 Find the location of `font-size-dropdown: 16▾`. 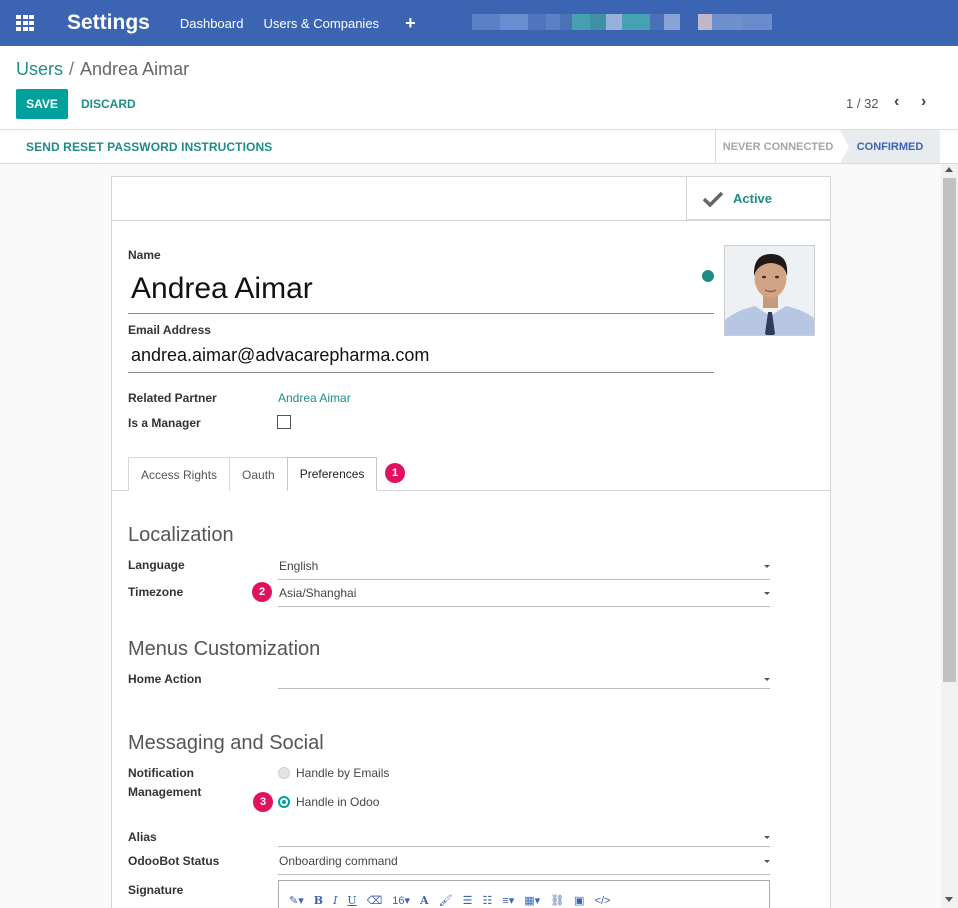

font-size-dropdown: 16▾ is located at coordinates (401, 900).